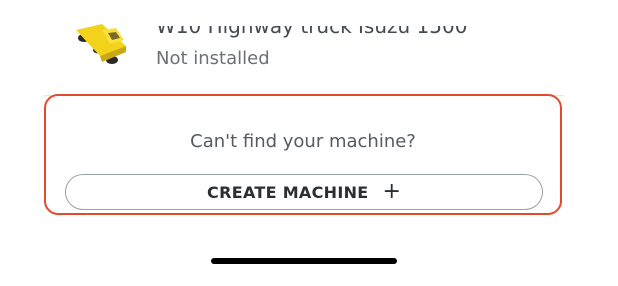 Image resolution: width=618 pixels, height=286 pixels. What do you see at coordinates (304, 261) in the screenshot?
I see `home-indicator` at bounding box center [304, 261].